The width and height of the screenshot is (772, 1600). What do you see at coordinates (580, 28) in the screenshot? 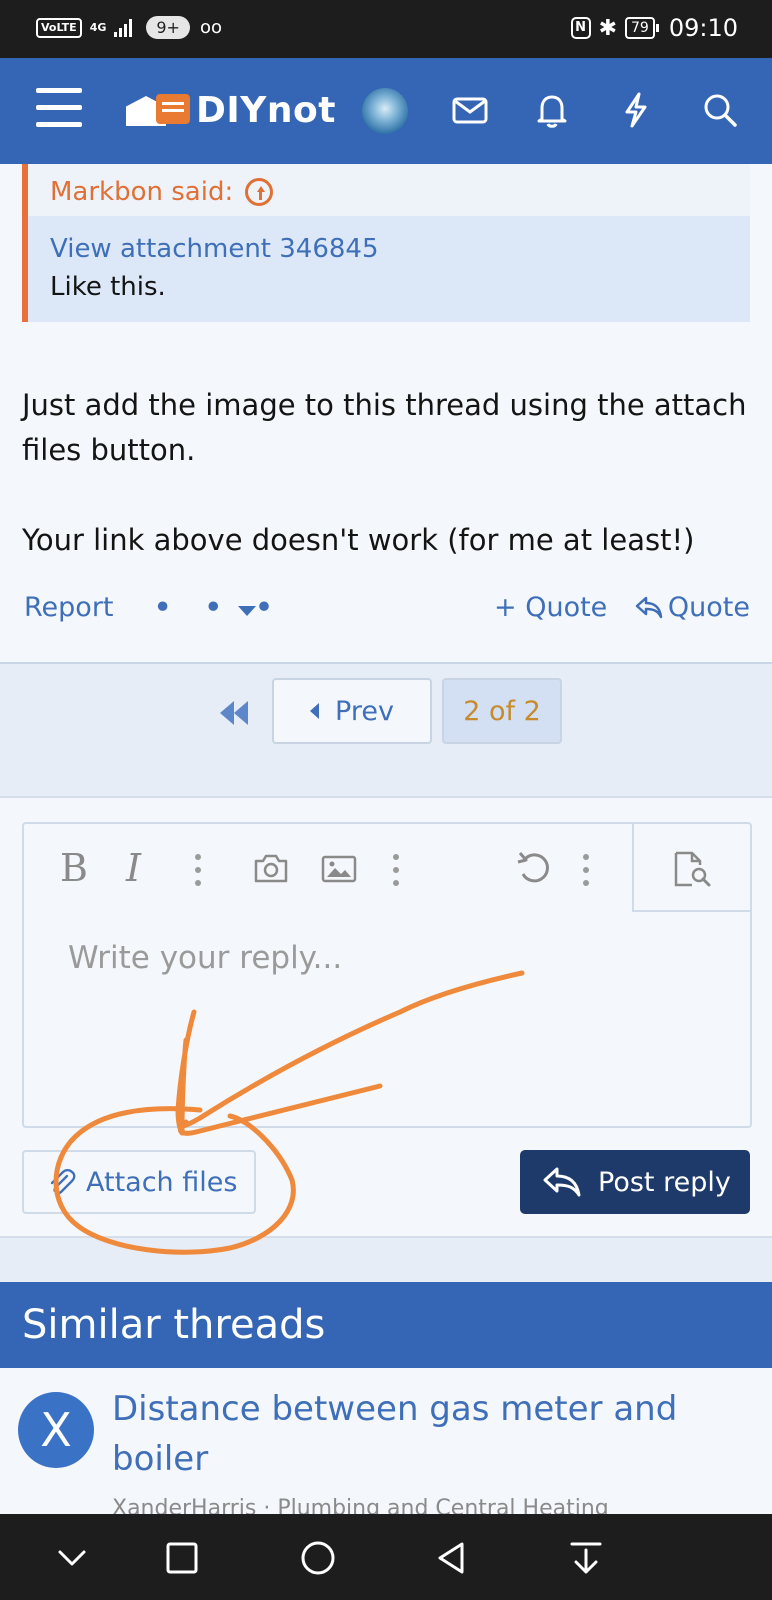
I see `nfc-icon: N` at bounding box center [580, 28].